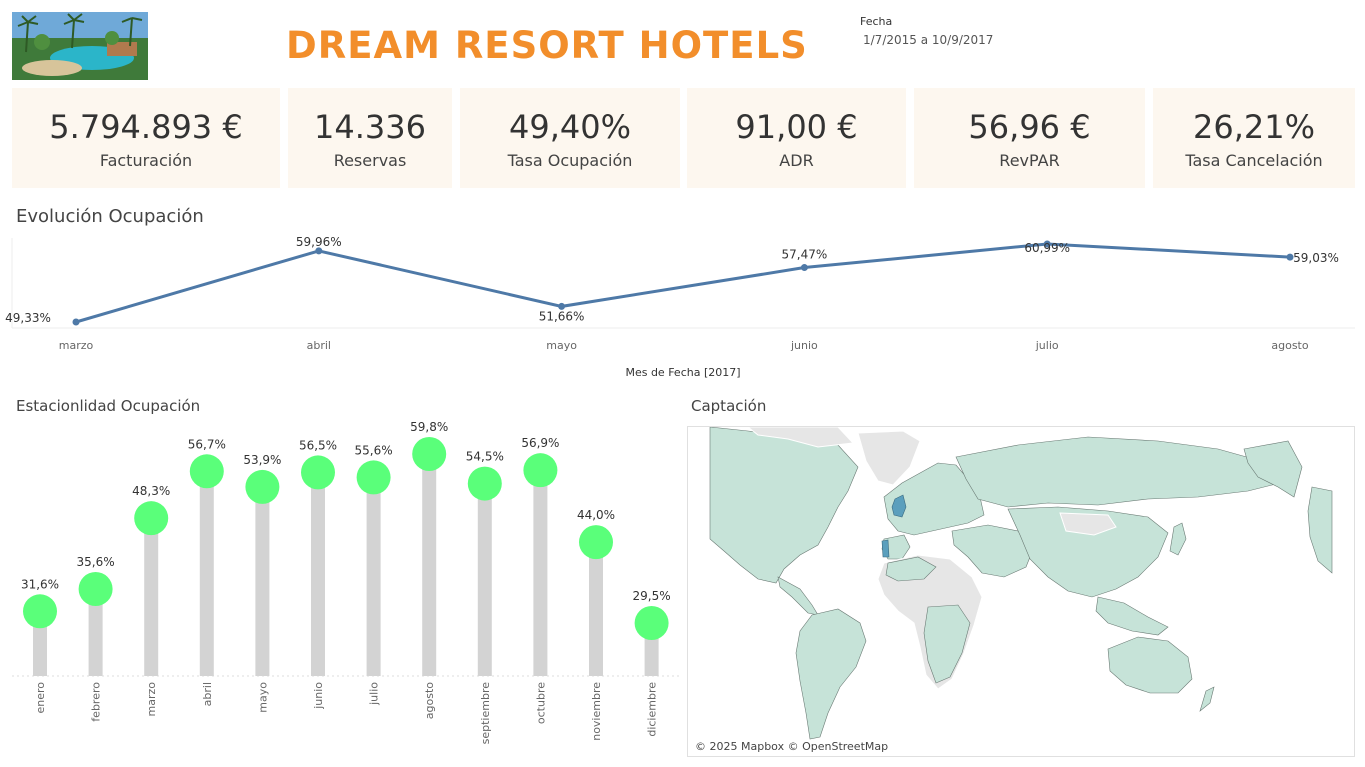 This screenshot has width=1365, height=767. I want to click on kpi-facturacion: 5.794.893 € Facturación, so click(146, 138).